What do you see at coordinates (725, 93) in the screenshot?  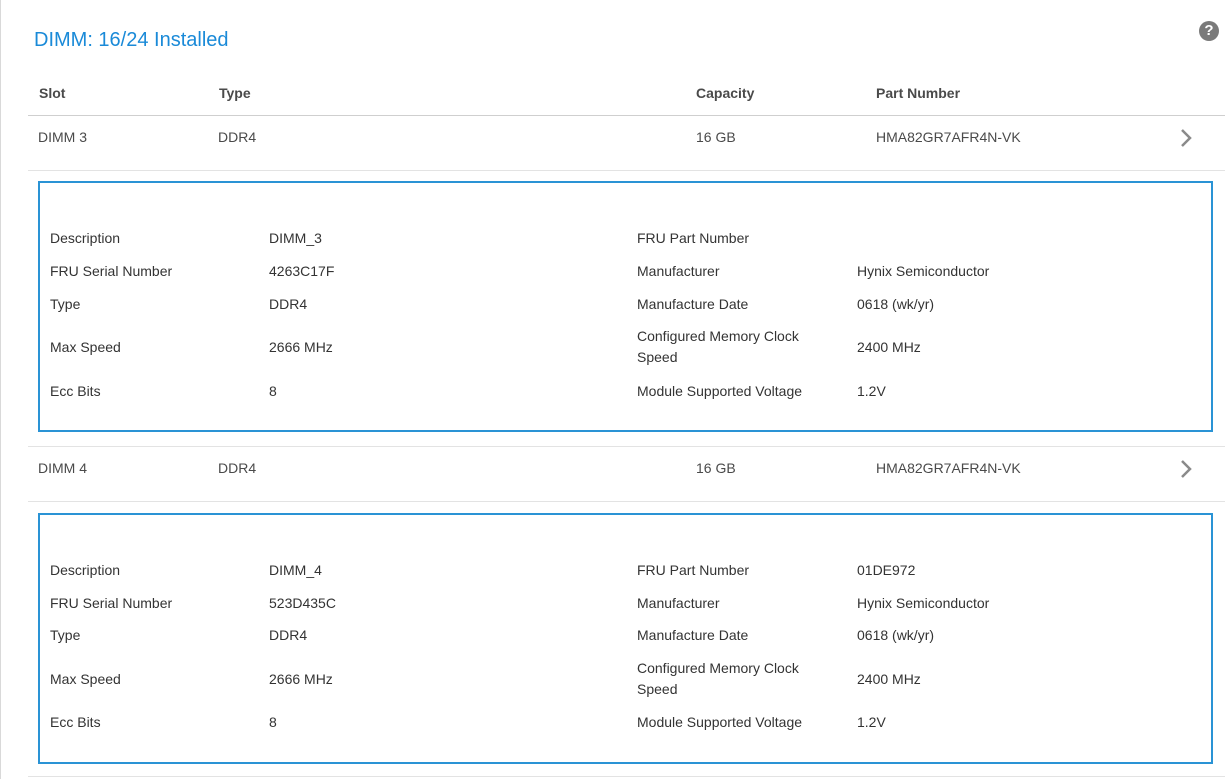 I see `column-header-capacity: Capacity` at bounding box center [725, 93].